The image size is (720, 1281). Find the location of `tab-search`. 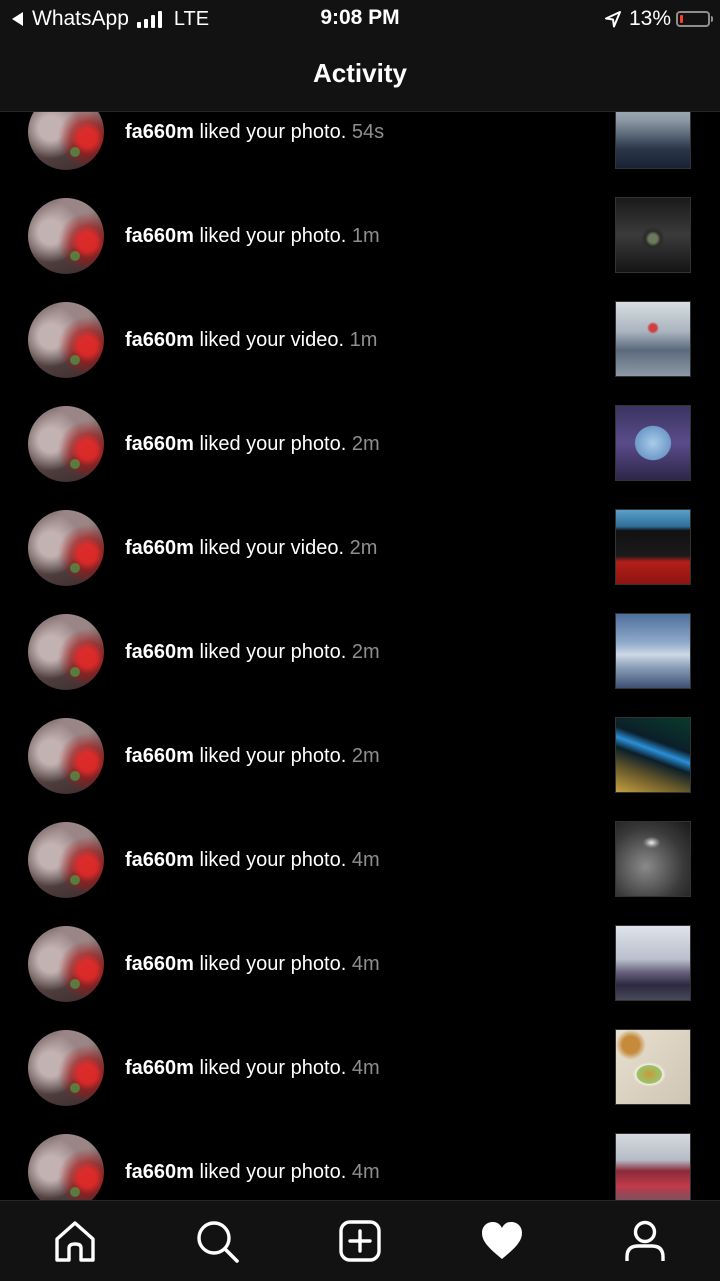

tab-search is located at coordinates (217, 1241).